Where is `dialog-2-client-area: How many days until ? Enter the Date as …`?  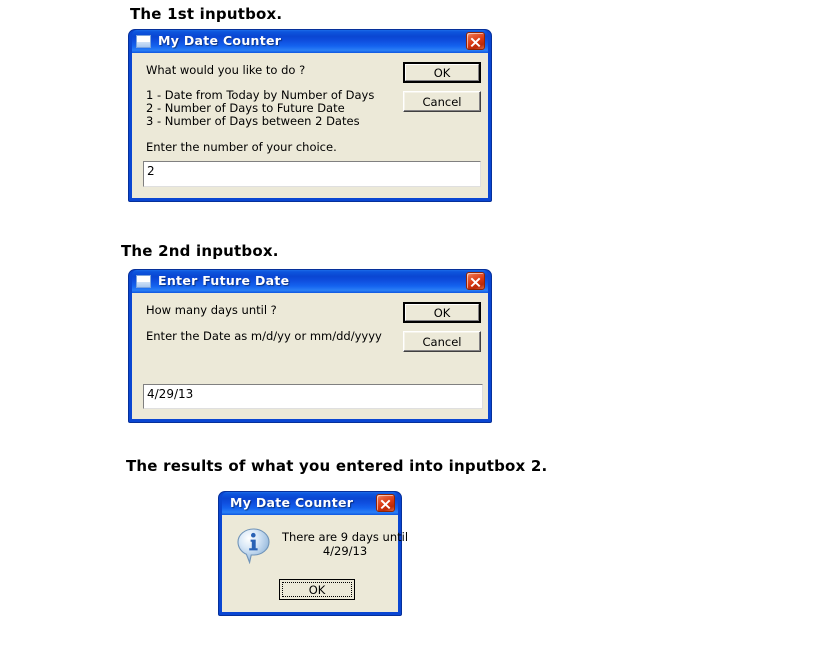
dialog-2-client-area: How many days until ? Enter the Date as … is located at coordinates (310, 356).